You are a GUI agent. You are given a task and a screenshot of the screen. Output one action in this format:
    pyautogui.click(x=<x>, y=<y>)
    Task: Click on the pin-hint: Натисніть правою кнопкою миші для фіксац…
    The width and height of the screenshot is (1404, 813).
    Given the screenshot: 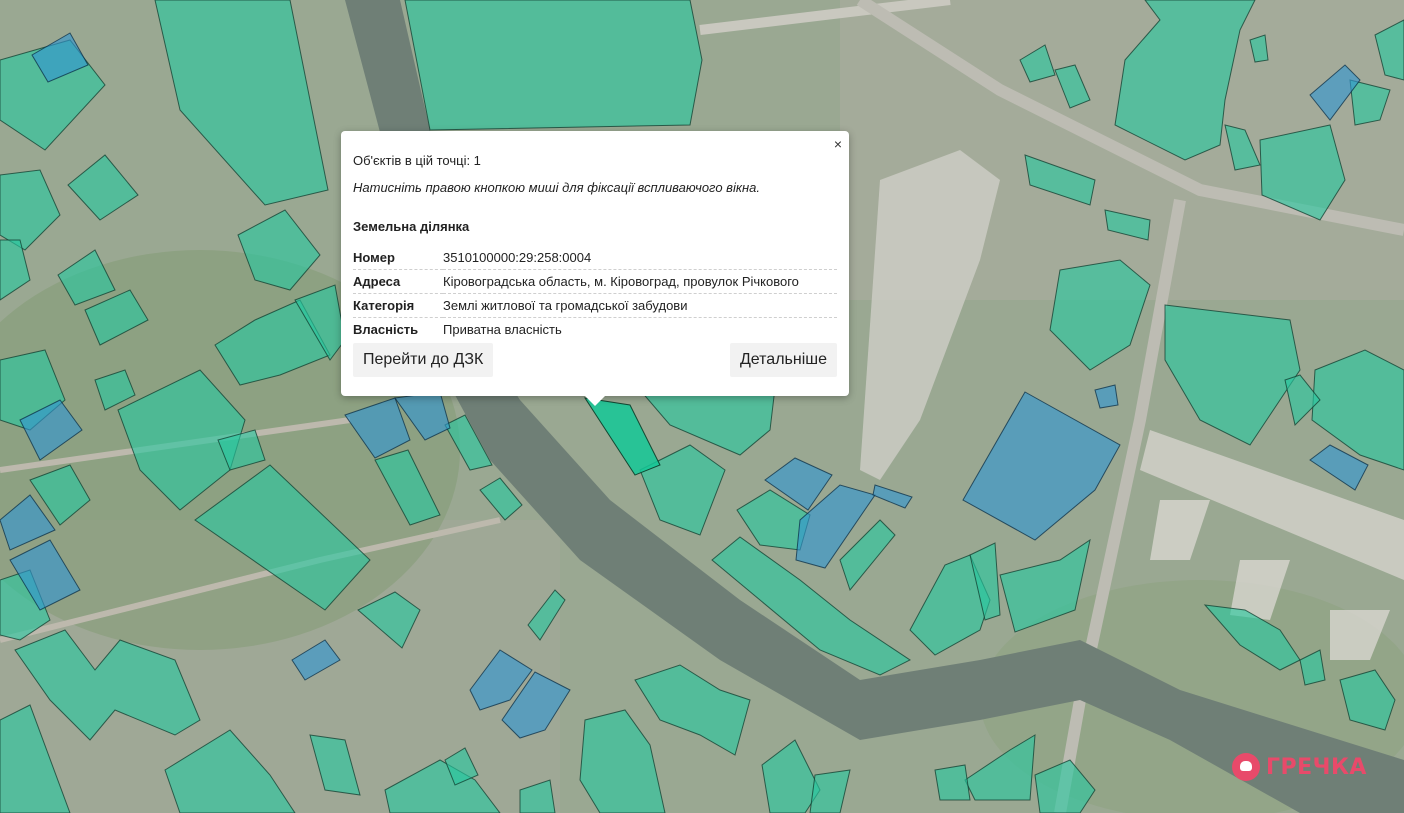 What is the action you would take?
    pyautogui.click(x=556, y=187)
    